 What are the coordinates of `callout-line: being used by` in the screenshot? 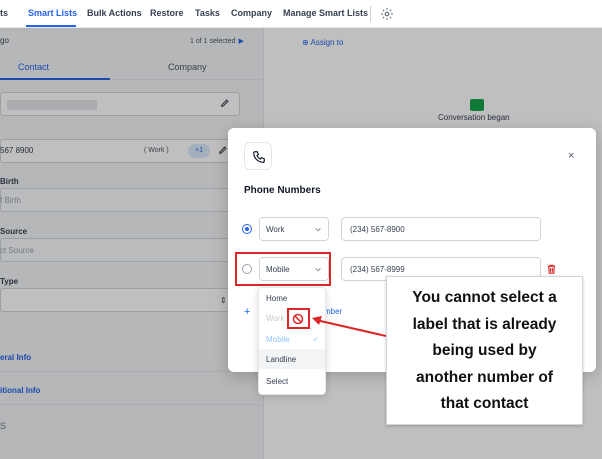 It's located at (484, 350).